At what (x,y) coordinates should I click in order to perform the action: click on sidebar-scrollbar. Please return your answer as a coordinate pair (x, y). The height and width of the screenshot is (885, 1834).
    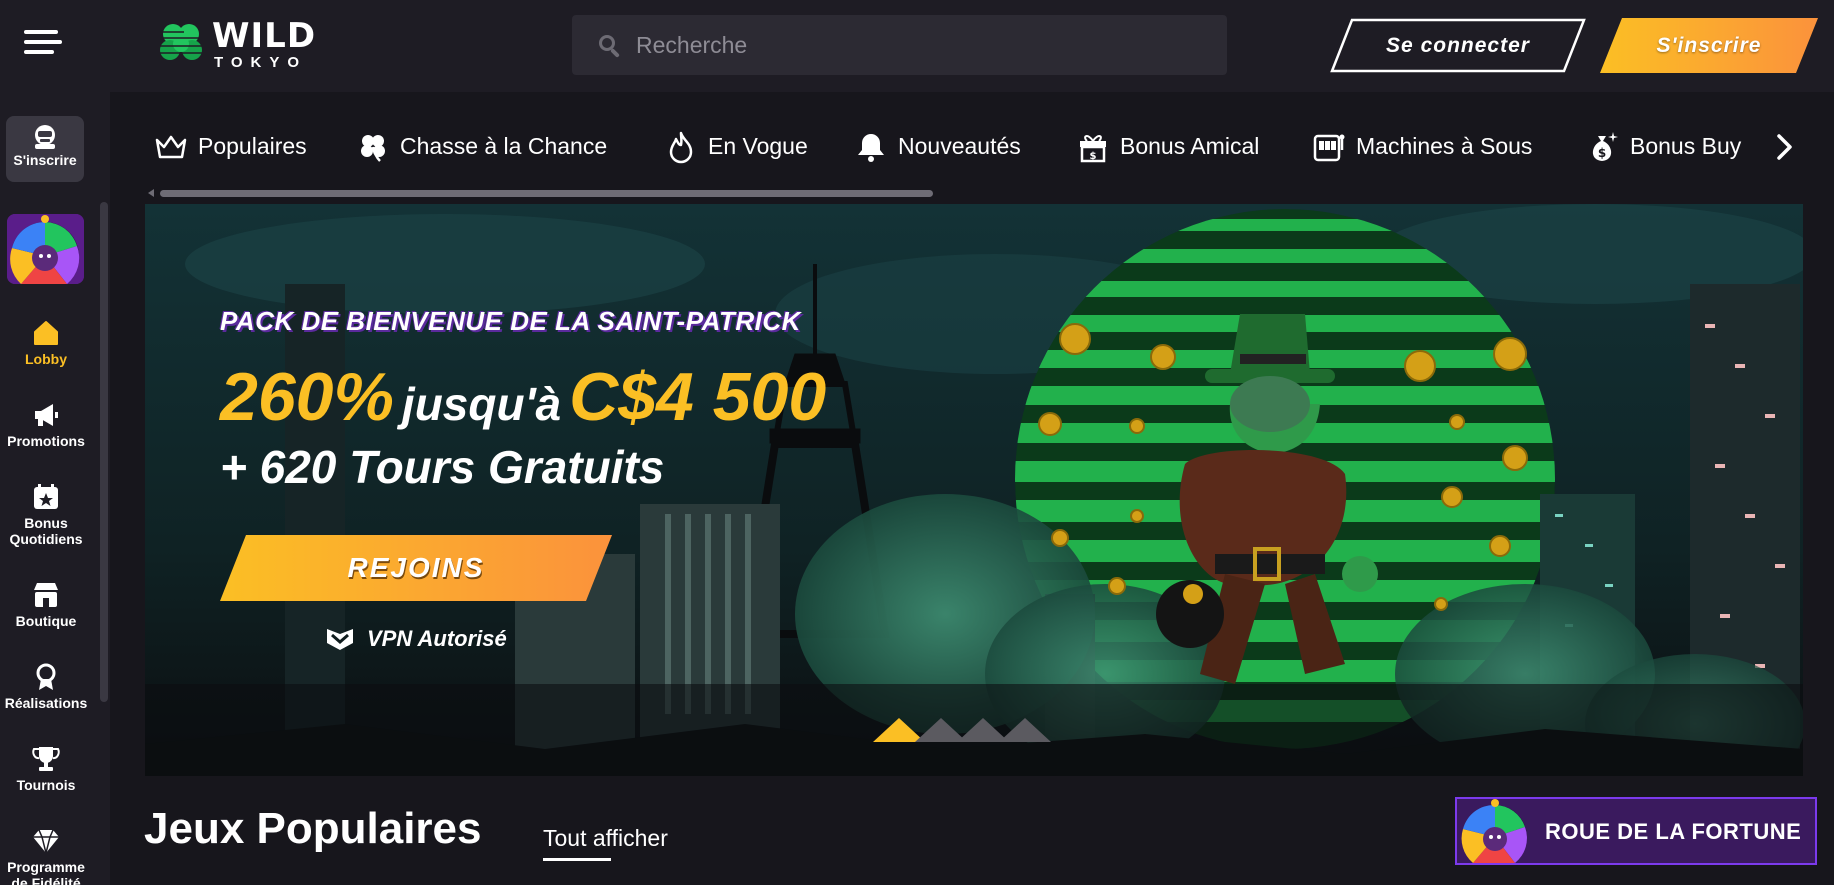
    Looking at the image, I should click on (104, 452).